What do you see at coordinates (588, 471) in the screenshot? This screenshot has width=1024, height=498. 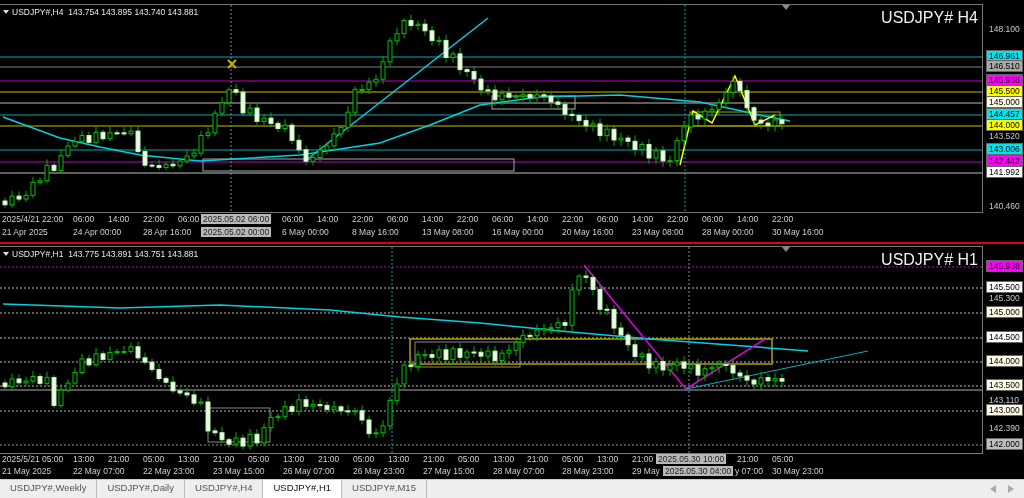 I see `time-tick-label: 28 May 23:00` at bounding box center [588, 471].